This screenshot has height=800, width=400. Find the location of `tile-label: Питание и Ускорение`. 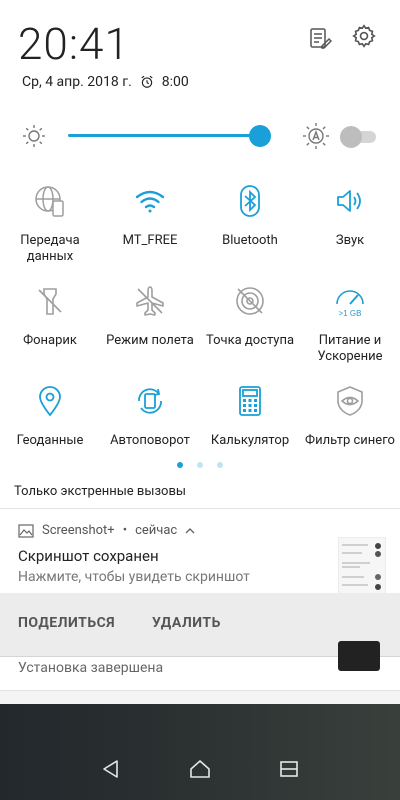

tile-label: Питание и Ускорение is located at coordinates (350, 348).